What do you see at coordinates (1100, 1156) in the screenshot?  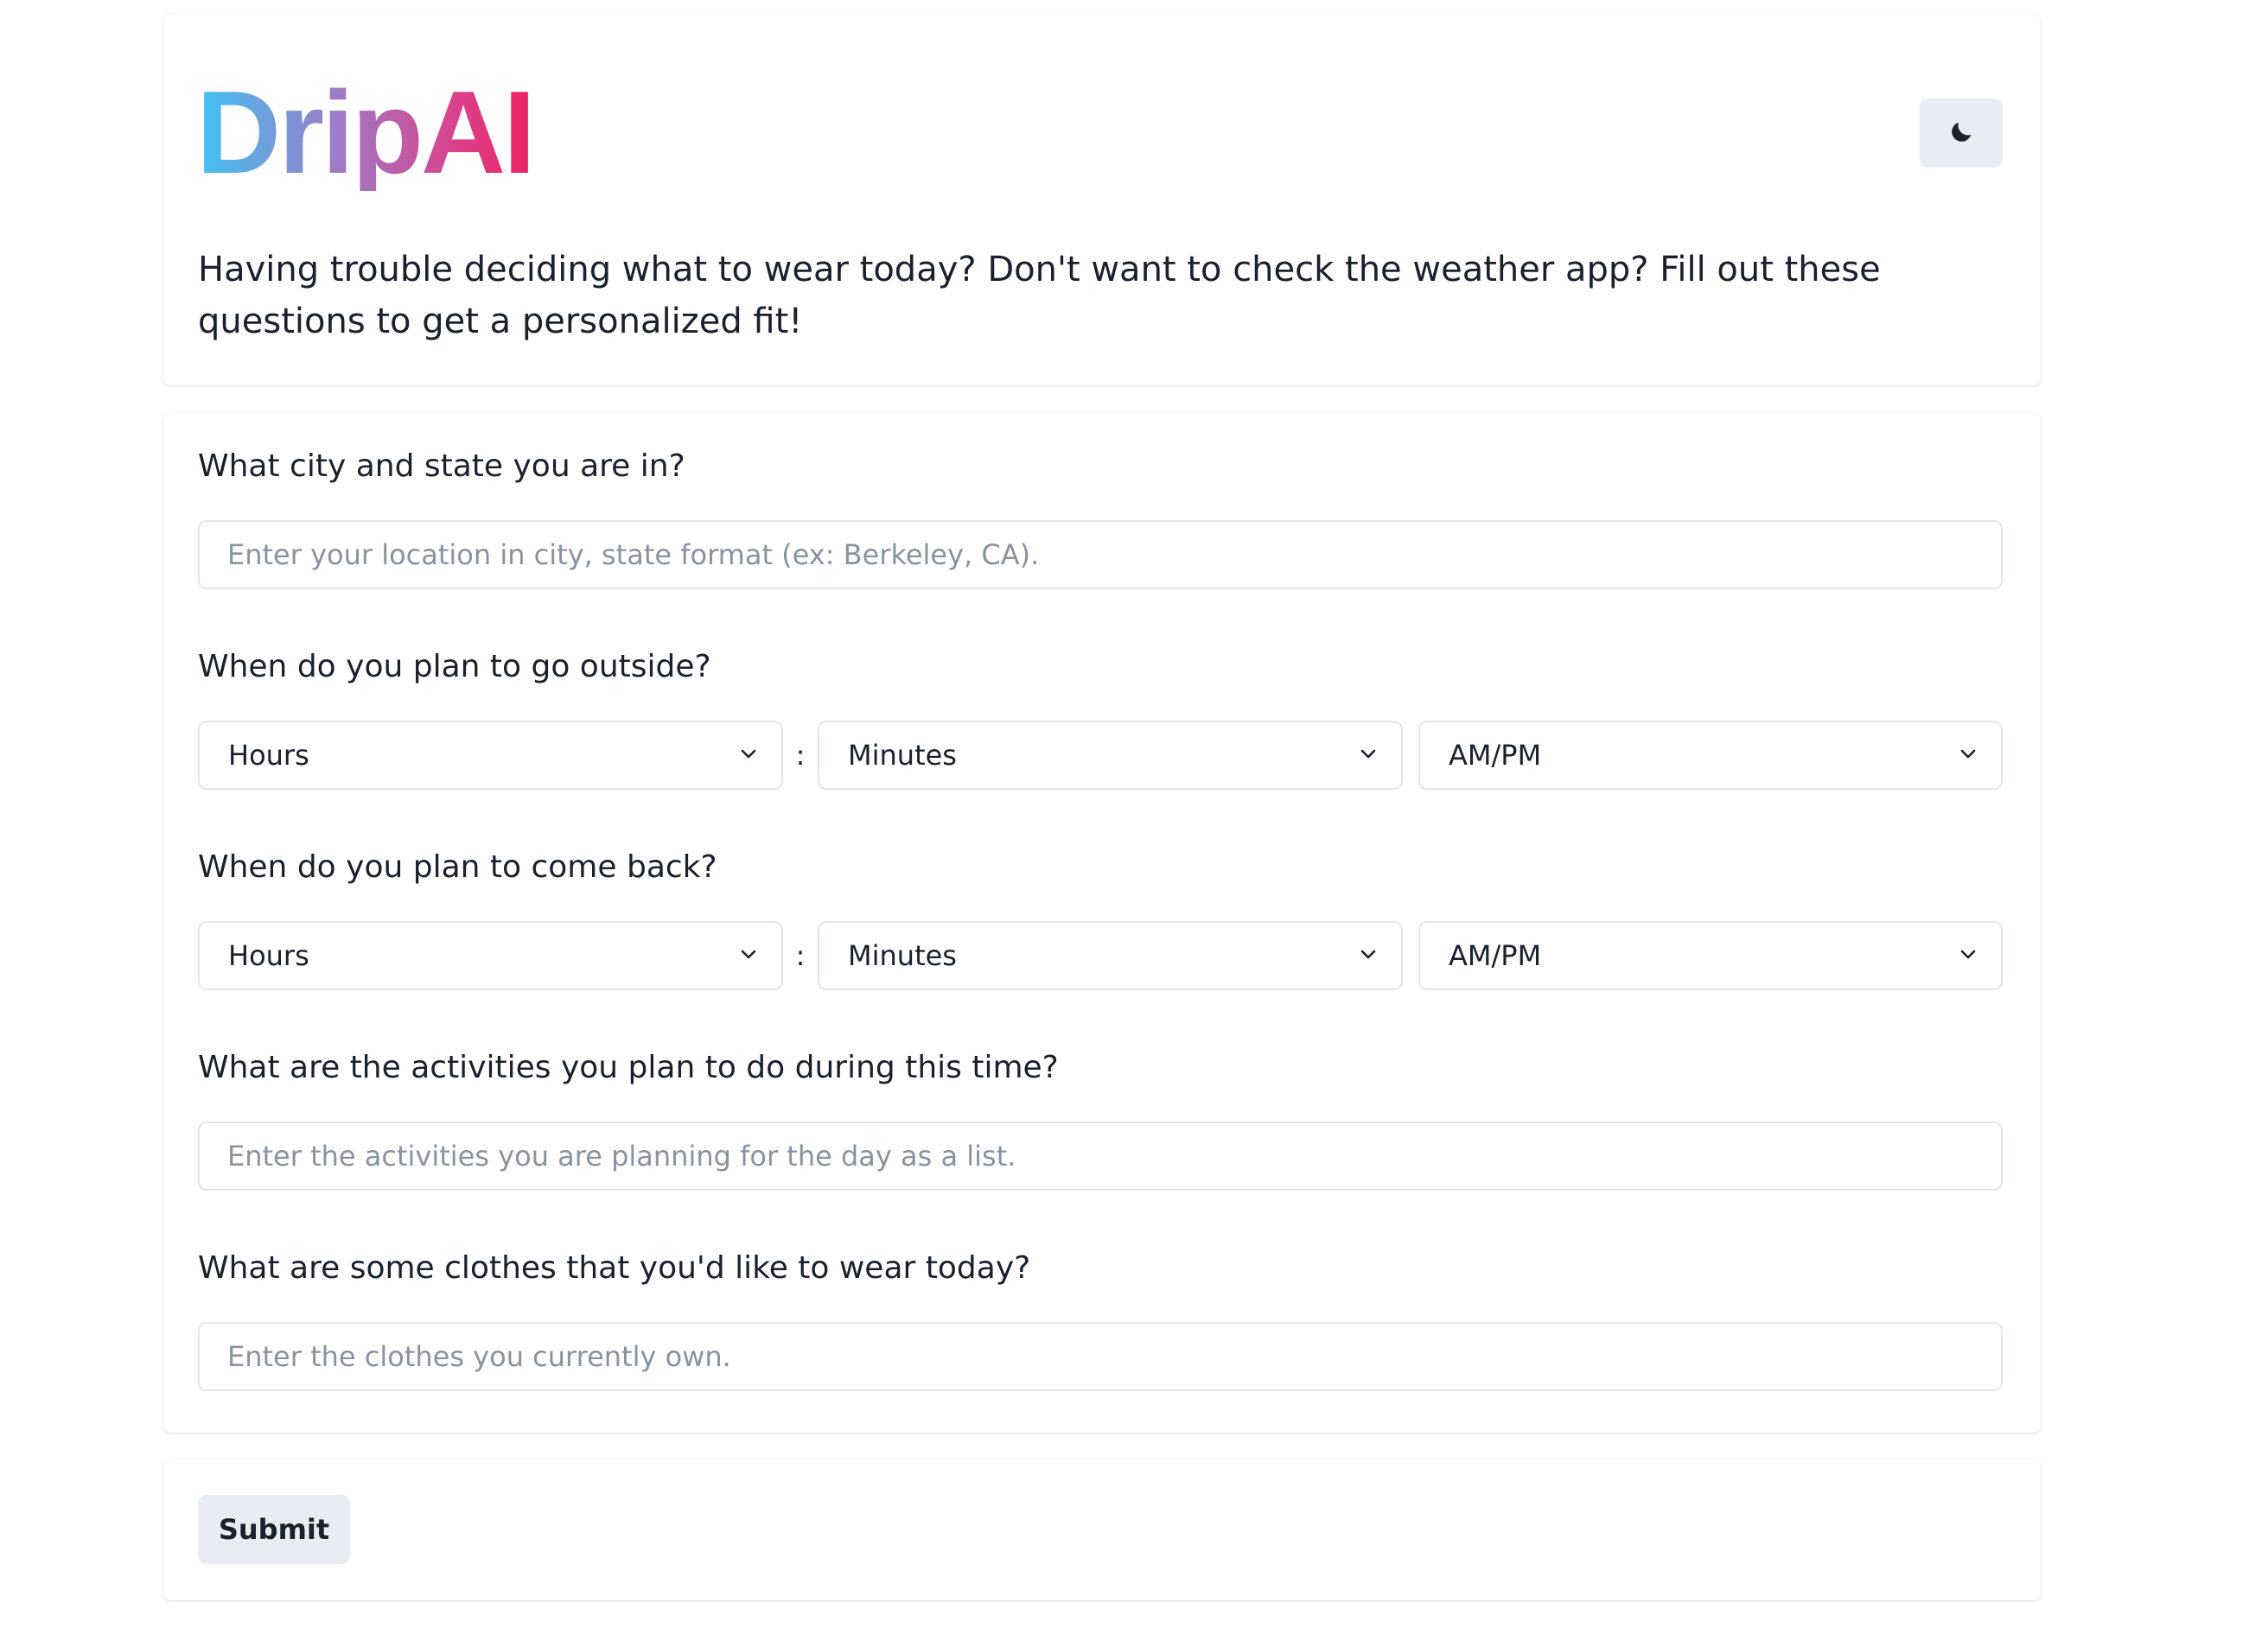 I see `activities-input` at bounding box center [1100, 1156].